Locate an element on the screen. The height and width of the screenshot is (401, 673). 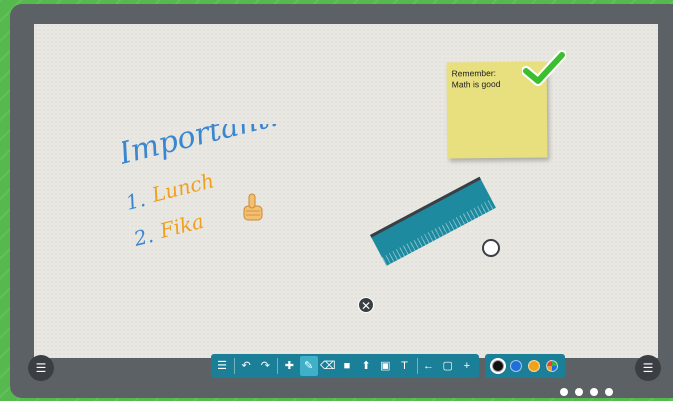
ruler-rotate-handle is located at coordinates (491, 248).